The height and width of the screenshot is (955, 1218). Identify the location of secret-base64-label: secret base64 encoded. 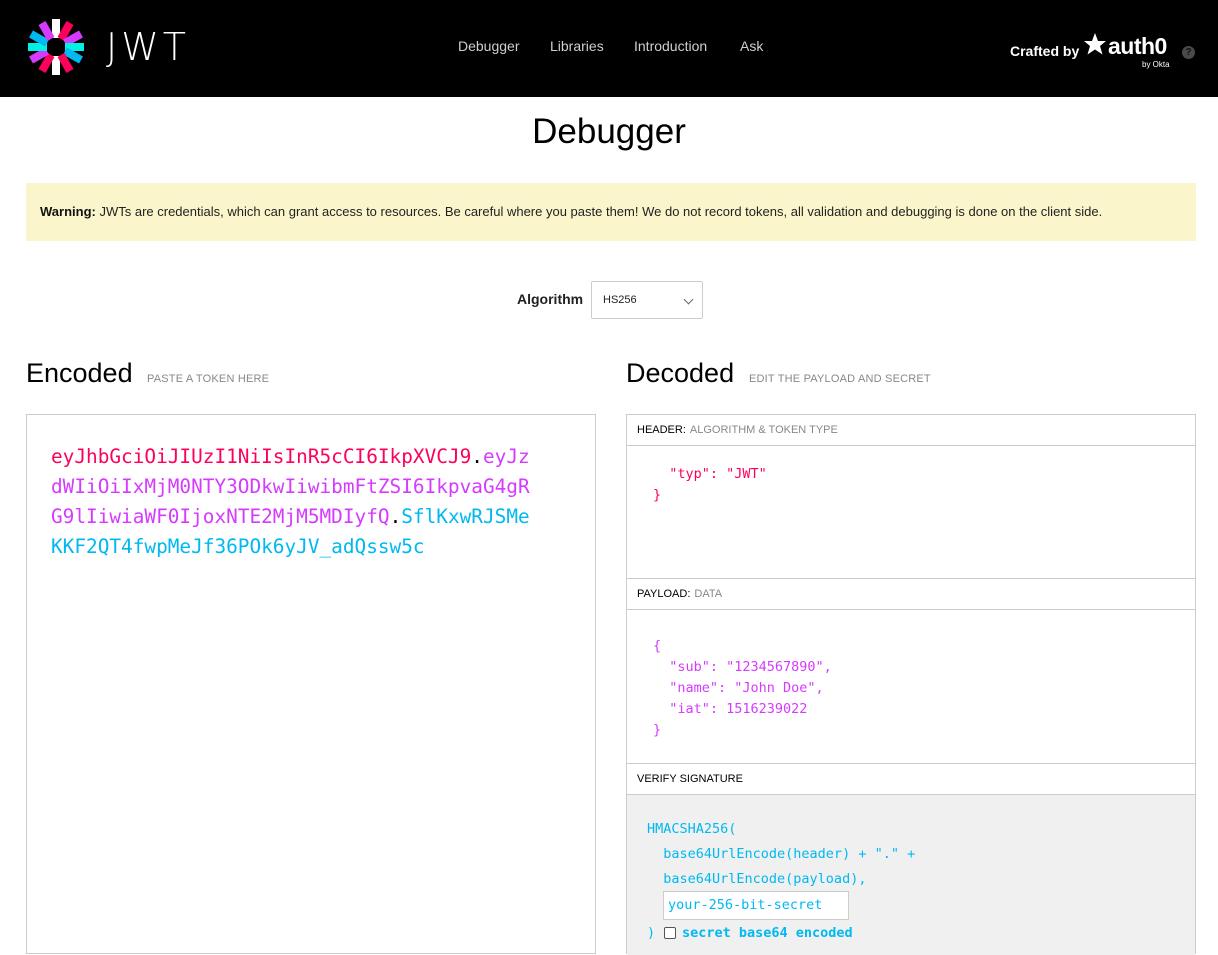
(767, 933).